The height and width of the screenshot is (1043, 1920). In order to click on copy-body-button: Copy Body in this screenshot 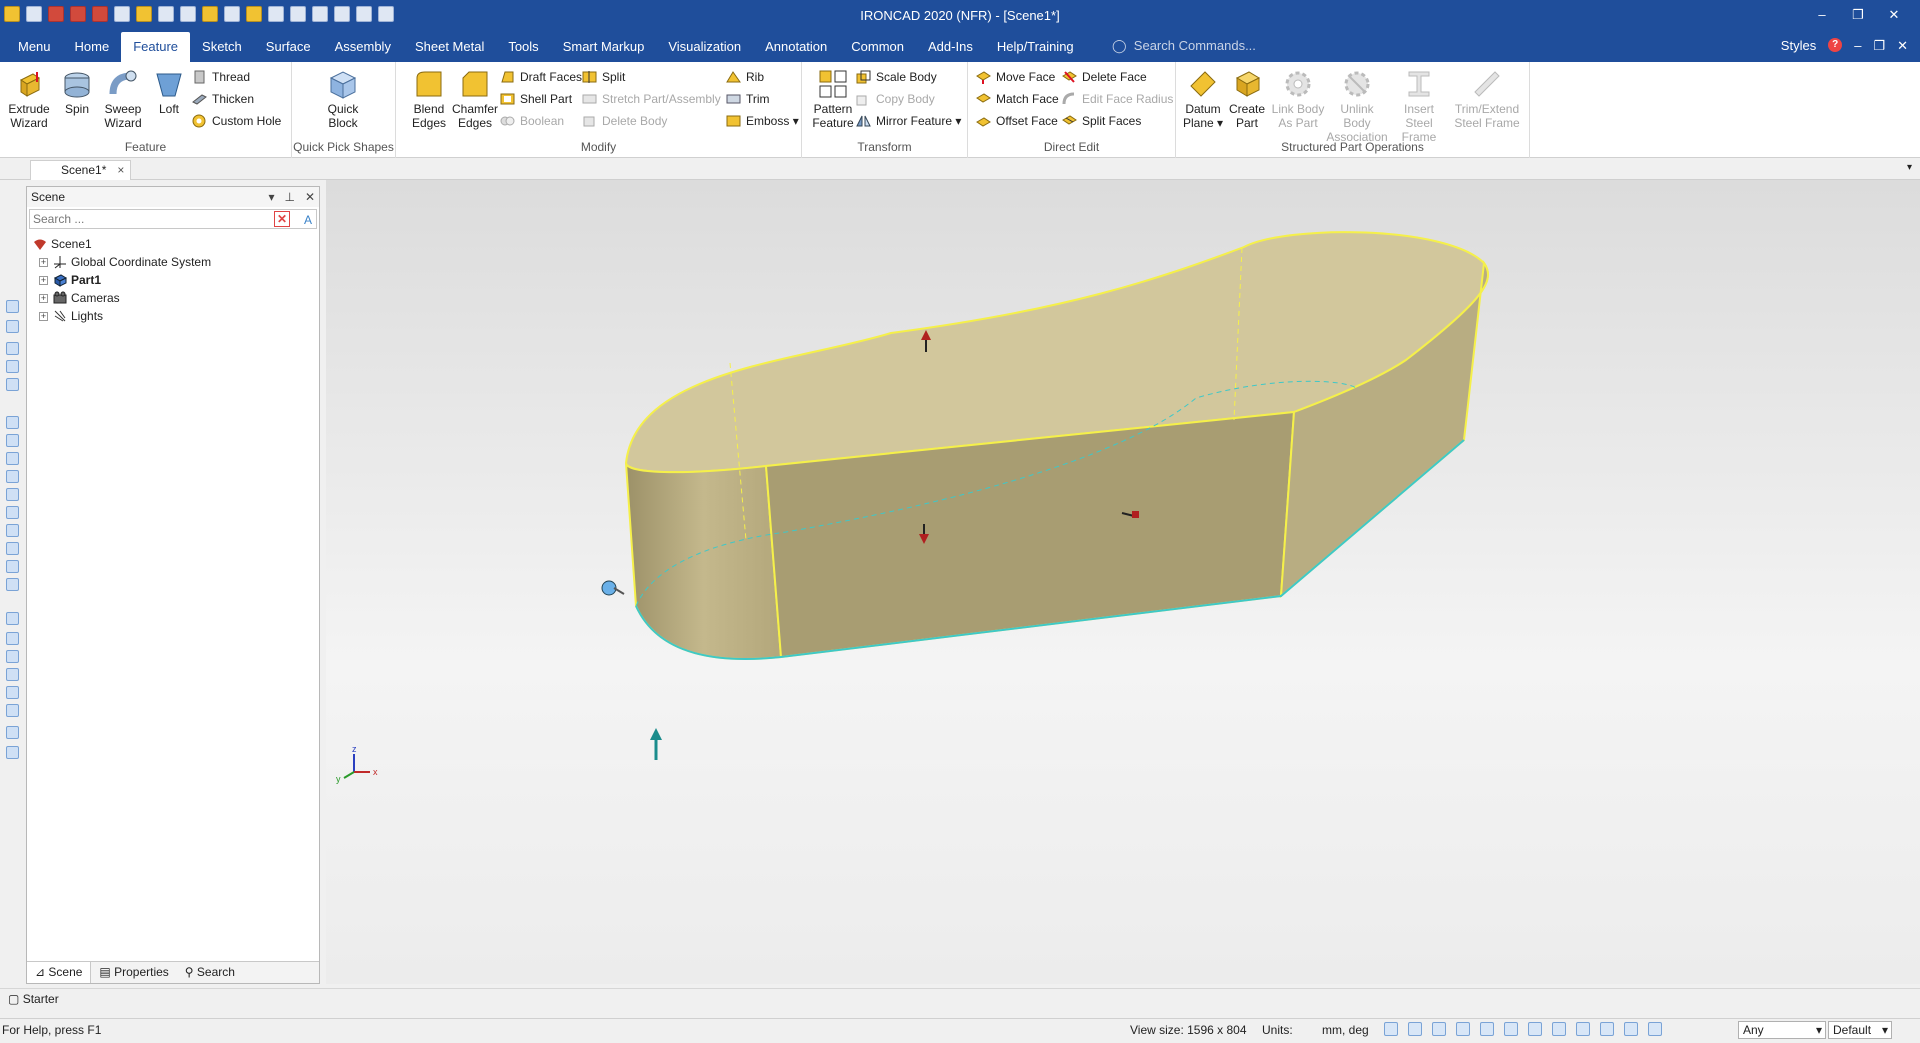, I will do `click(895, 99)`.